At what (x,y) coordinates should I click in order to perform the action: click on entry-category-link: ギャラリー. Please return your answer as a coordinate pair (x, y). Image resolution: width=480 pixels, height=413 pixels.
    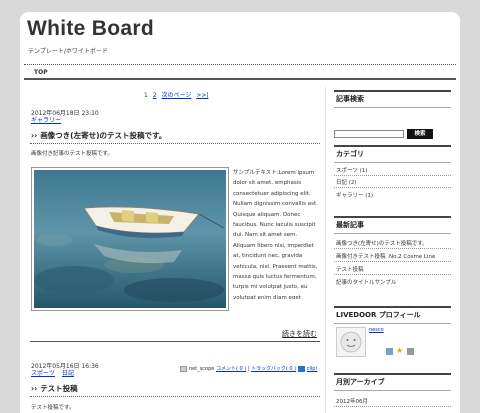
    Looking at the image, I should click on (46, 119).